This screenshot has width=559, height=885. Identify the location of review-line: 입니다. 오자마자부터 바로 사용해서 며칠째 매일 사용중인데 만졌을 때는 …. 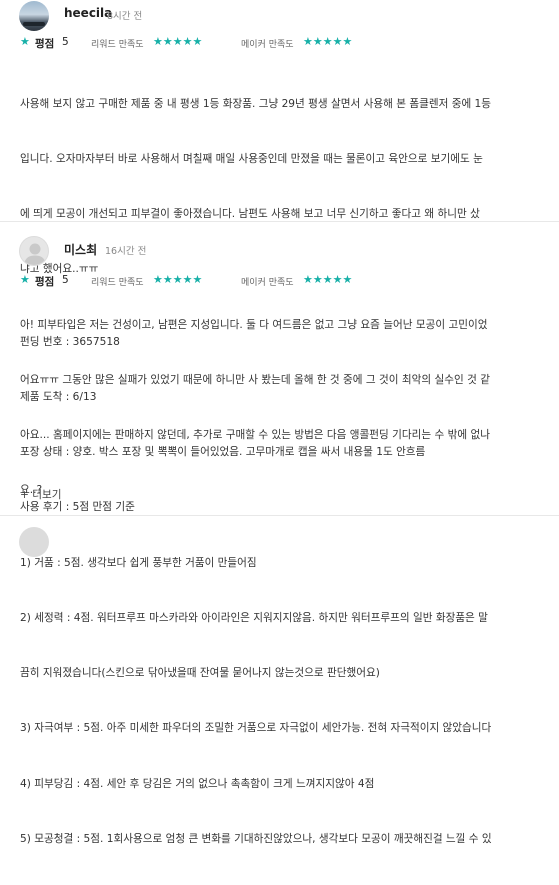
(251, 159).